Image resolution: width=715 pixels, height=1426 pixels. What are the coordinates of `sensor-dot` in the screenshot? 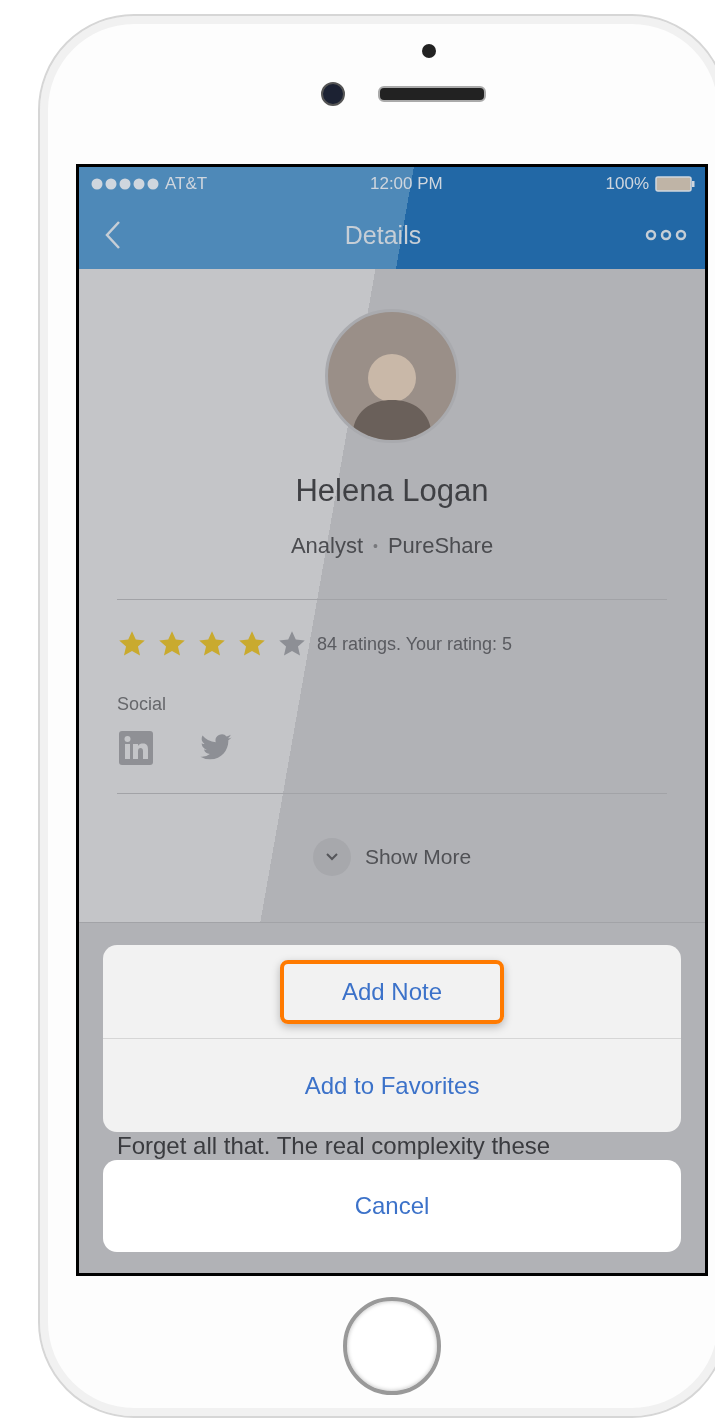 It's located at (429, 51).